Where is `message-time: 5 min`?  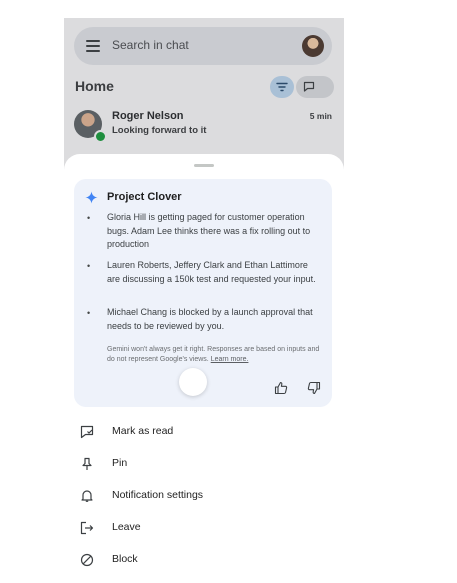
message-time: 5 min is located at coordinates (320, 116).